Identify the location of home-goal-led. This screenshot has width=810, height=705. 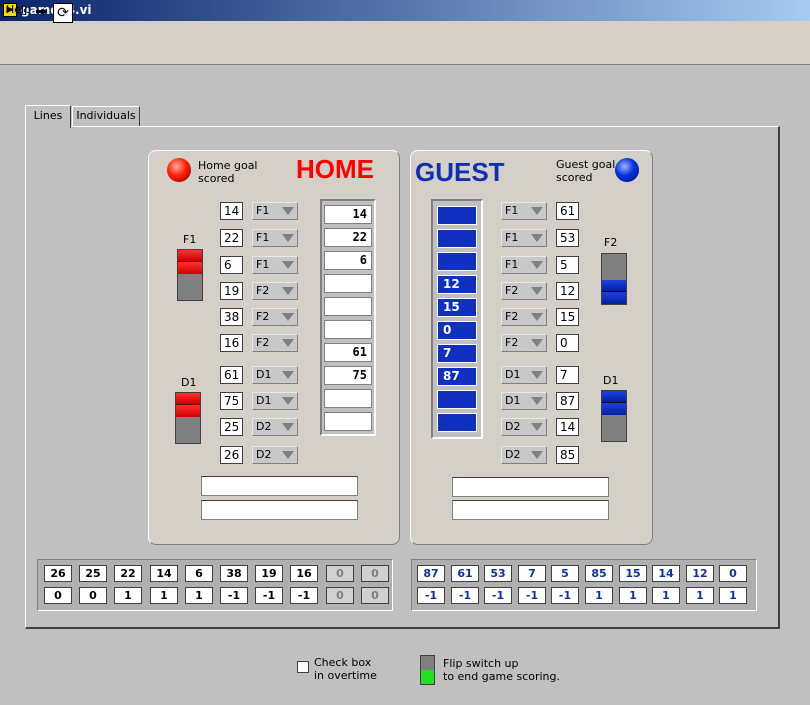
(179, 170).